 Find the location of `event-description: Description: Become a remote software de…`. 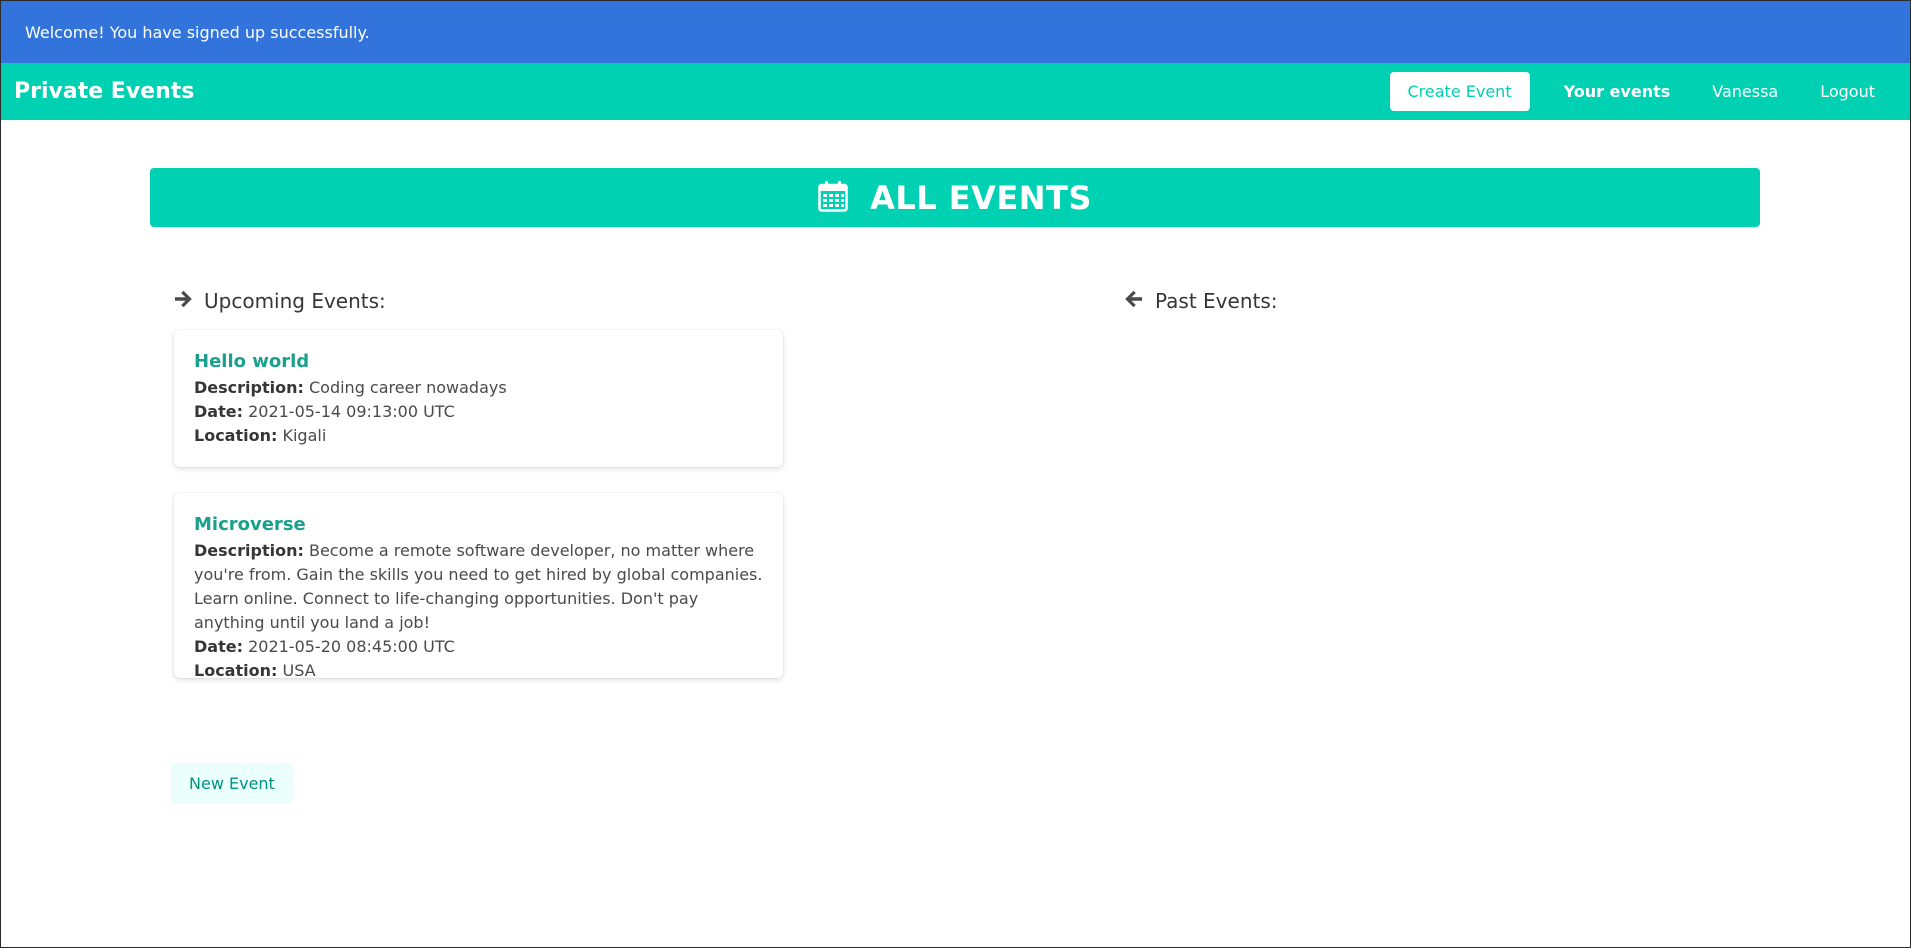

event-description: Description: Become a remote software de… is located at coordinates (478, 586).